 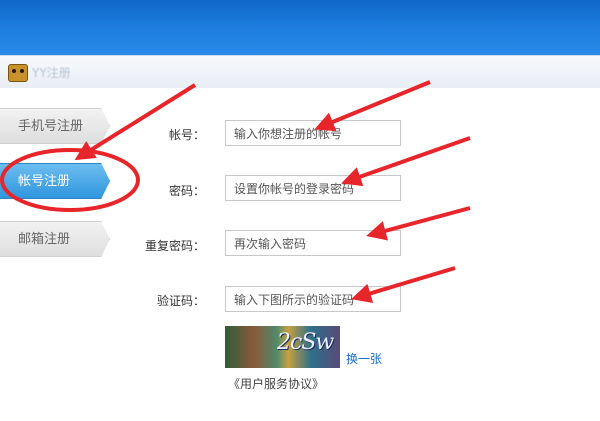 I want to click on captcha-input: 输入下图所示的验证码, so click(x=313, y=299).